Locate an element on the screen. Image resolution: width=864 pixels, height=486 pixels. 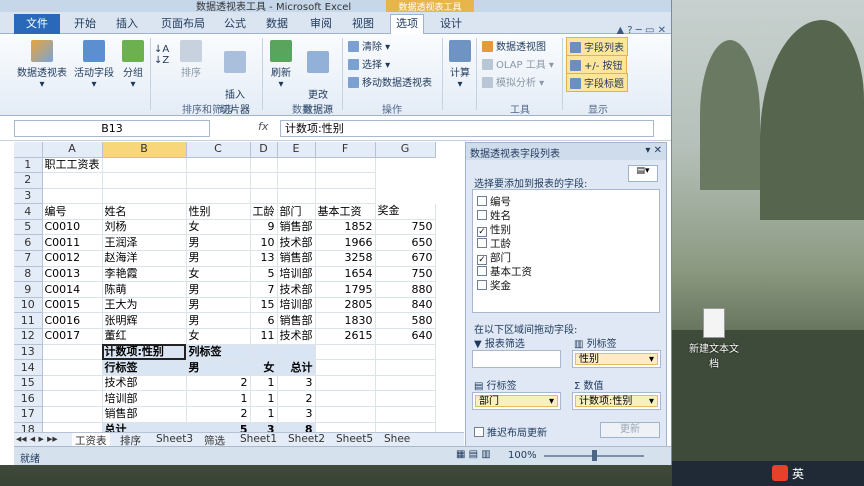
sheet-cell: 部门 is located at coordinates (296, 211).